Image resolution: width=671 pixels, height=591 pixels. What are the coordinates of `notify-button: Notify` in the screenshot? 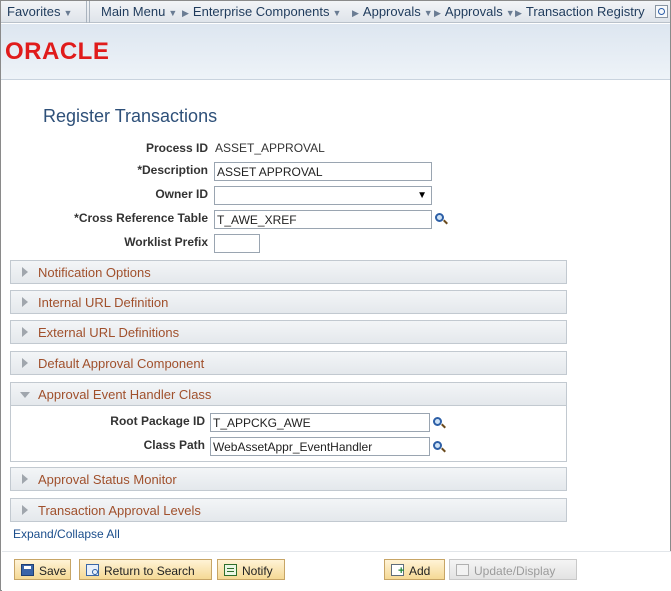 It's located at (251, 569).